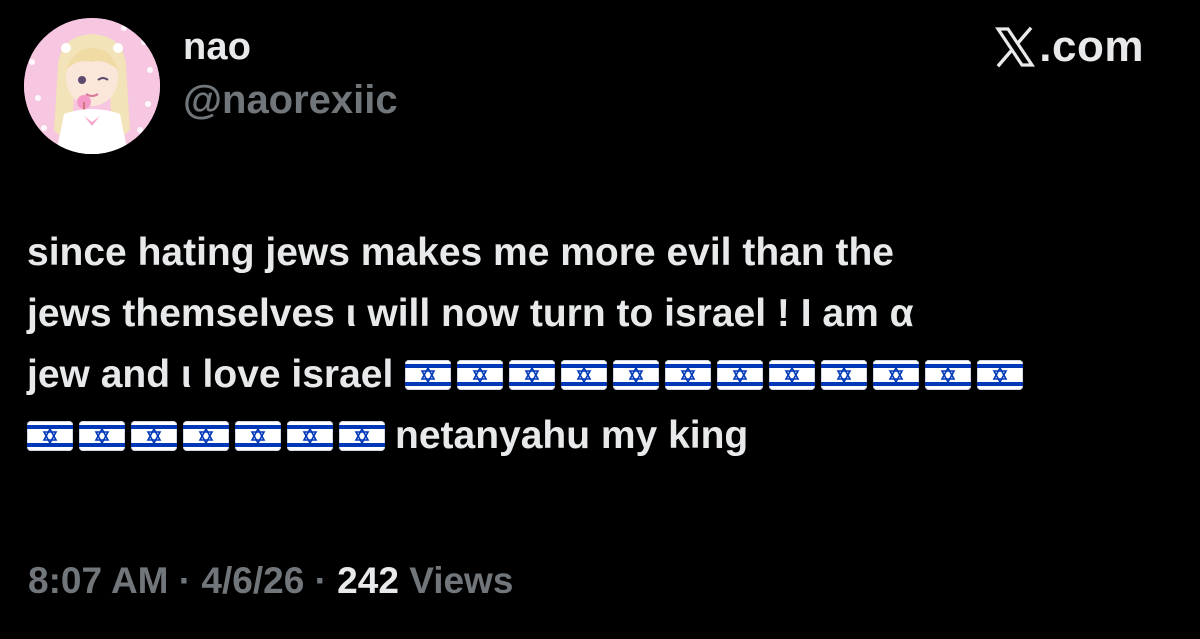 The width and height of the screenshot is (1200, 639). I want to click on tweet-line: netanyahu my king, so click(602, 435).